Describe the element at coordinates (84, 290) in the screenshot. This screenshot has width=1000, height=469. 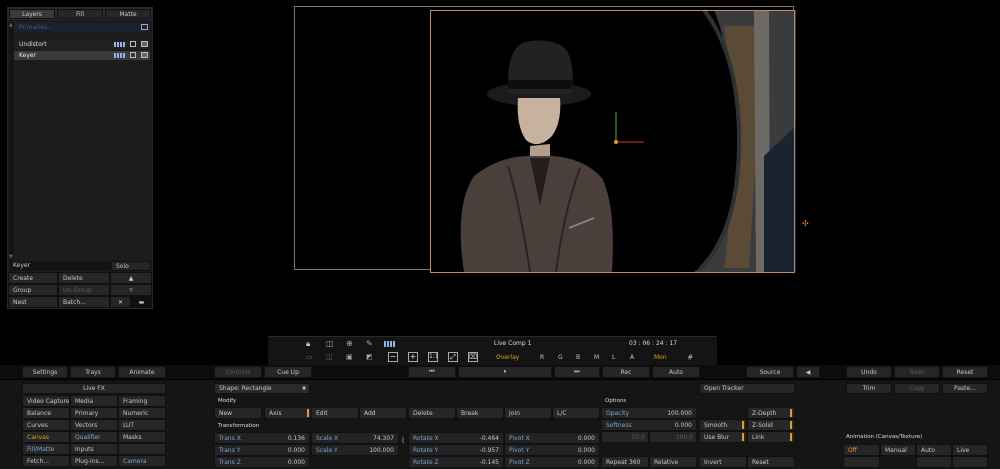
I see `ungroup-button: Un-Group` at that location.